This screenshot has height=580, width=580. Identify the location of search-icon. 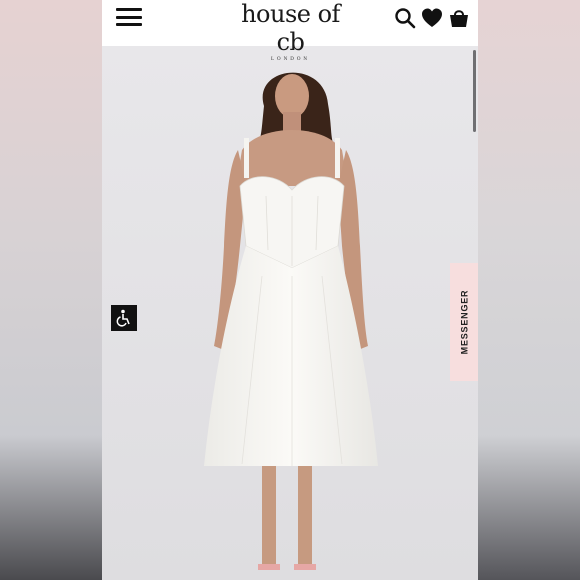
(405, 18).